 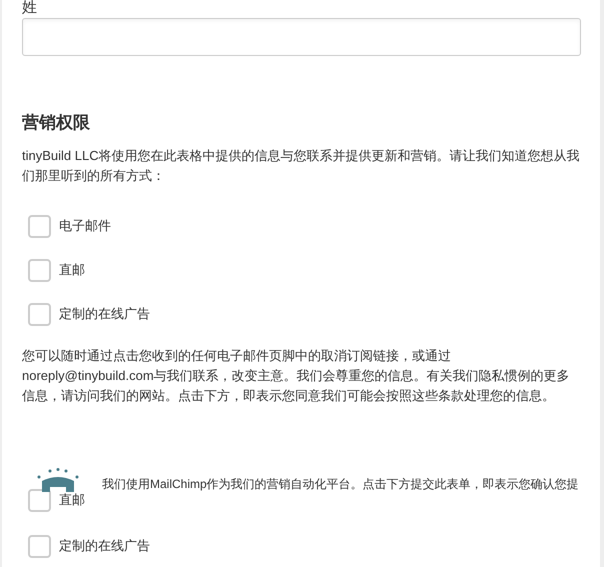 What do you see at coordinates (85, 226) in the screenshot?
I see `checkbox-label: 电子邮件` at bounding box center [85, 226].